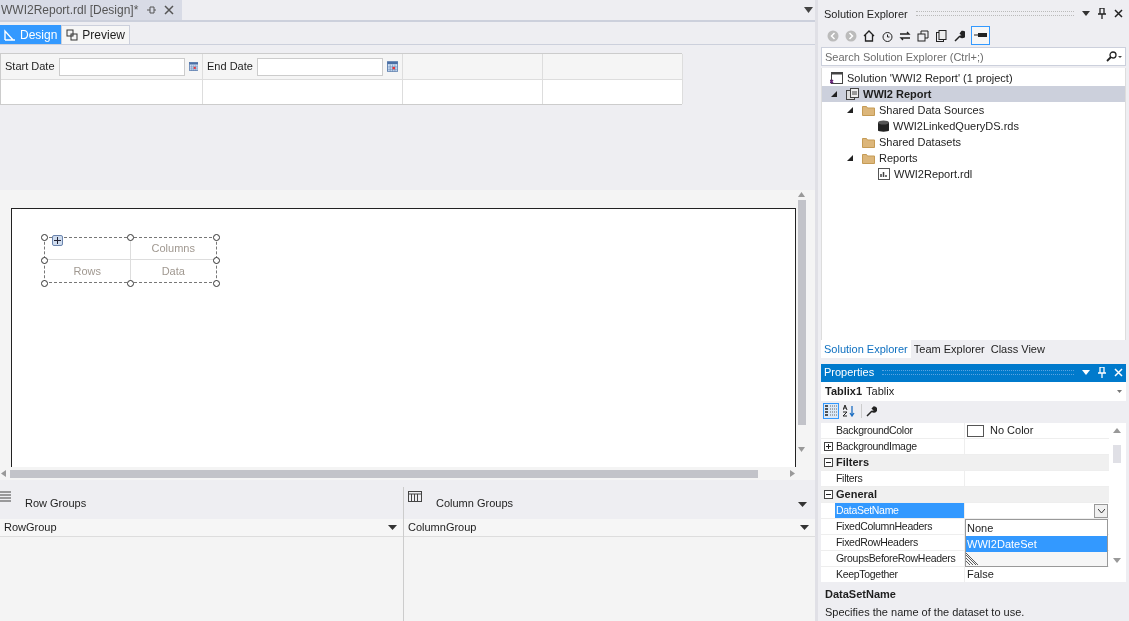  What do you see at coordinates (230, 67) in the screenshot?
I see `parameter-label: End Date` at bounding box center [230, 67].